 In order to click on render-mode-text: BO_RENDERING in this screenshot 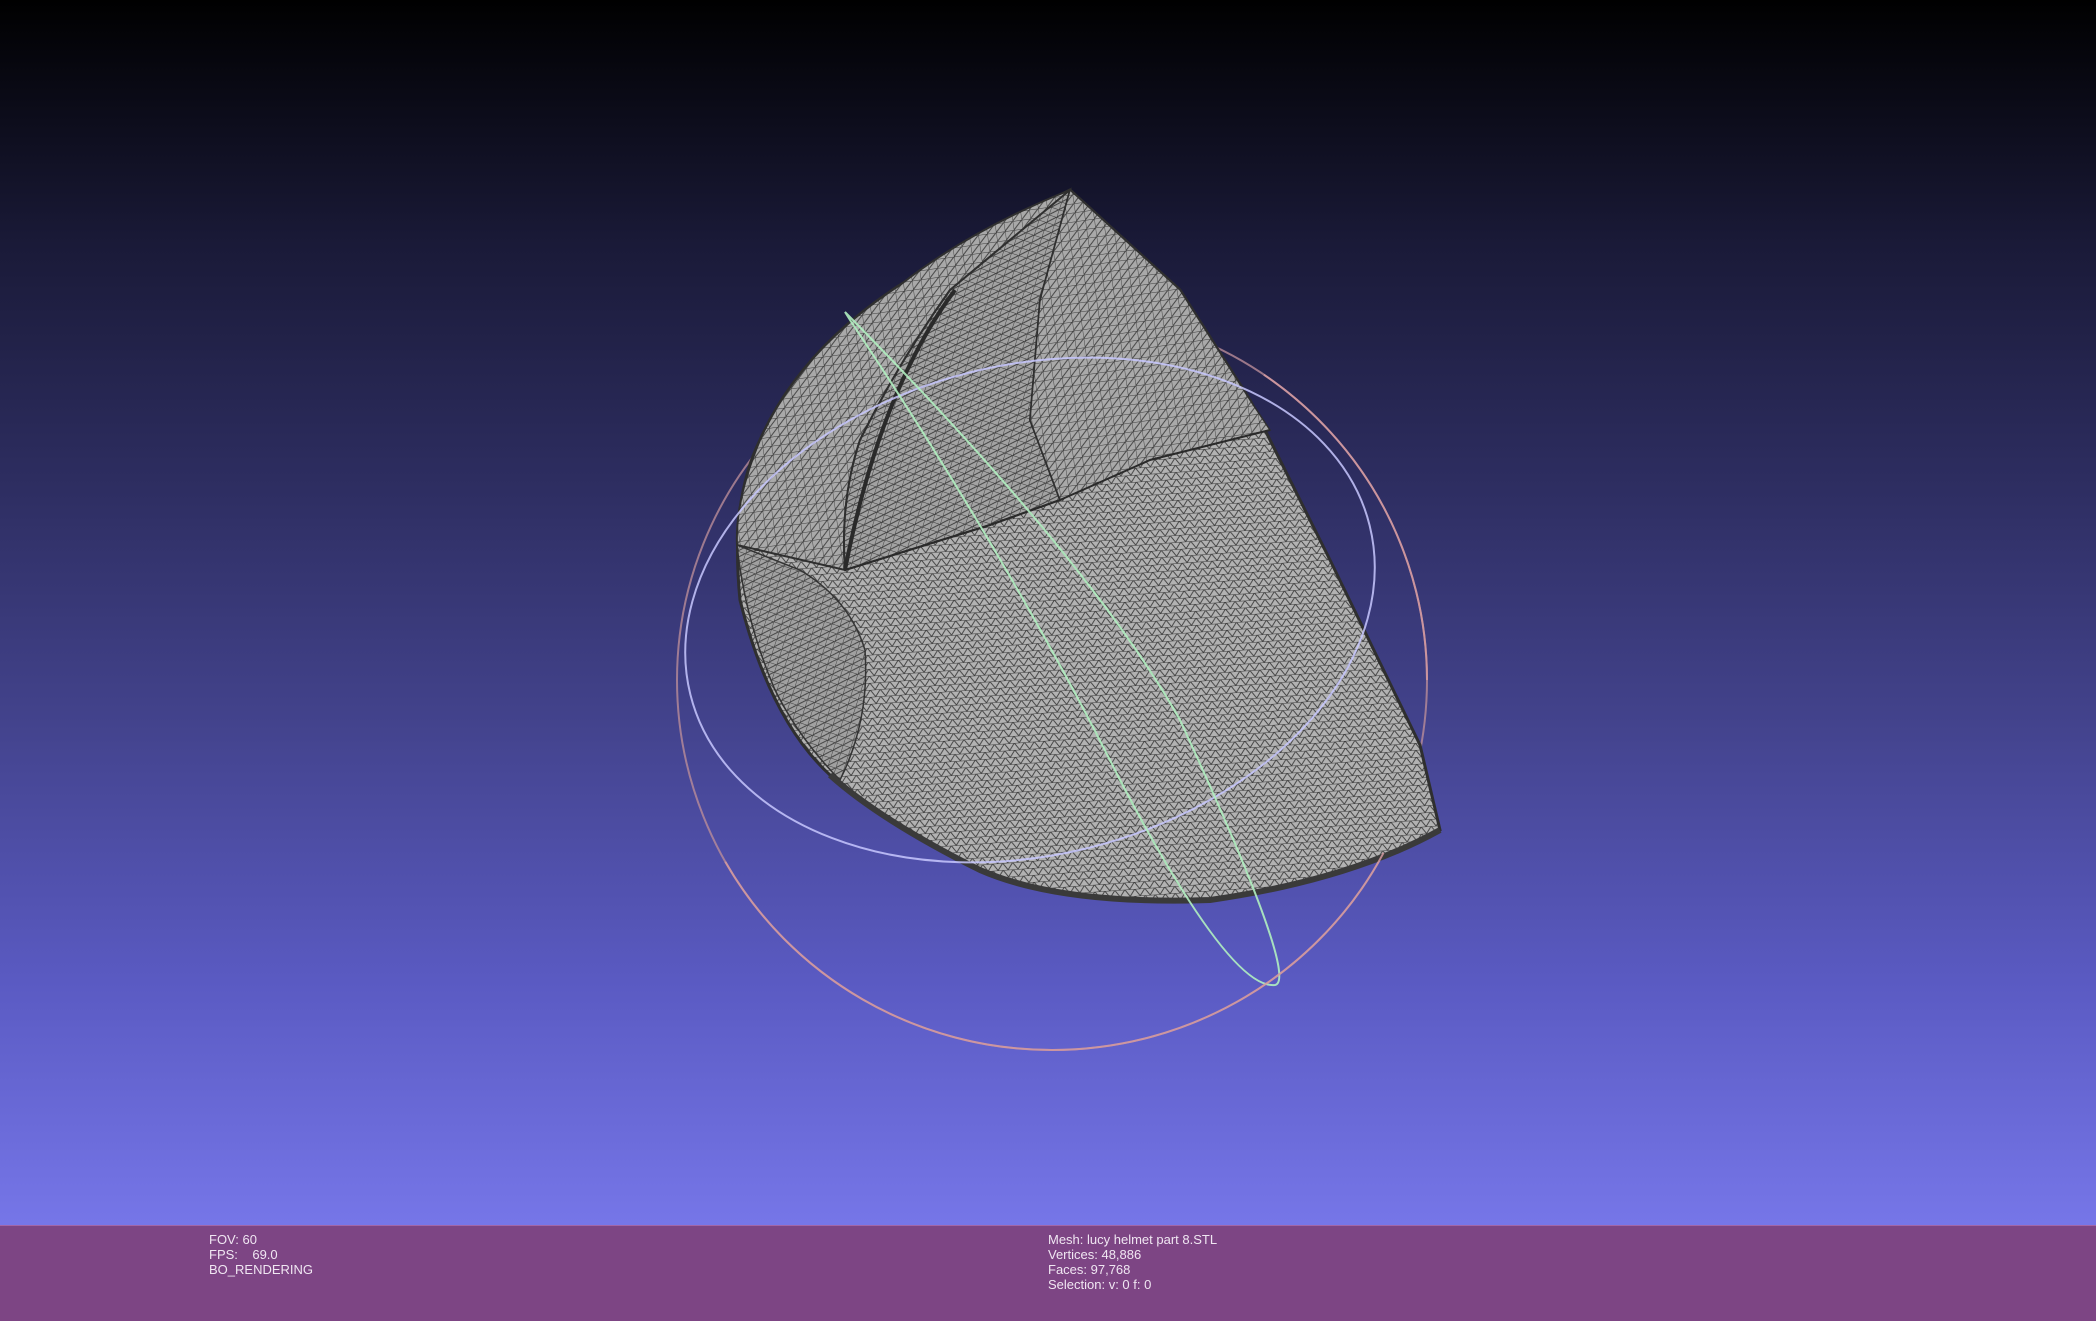, I will do `click(261, 1269)`.